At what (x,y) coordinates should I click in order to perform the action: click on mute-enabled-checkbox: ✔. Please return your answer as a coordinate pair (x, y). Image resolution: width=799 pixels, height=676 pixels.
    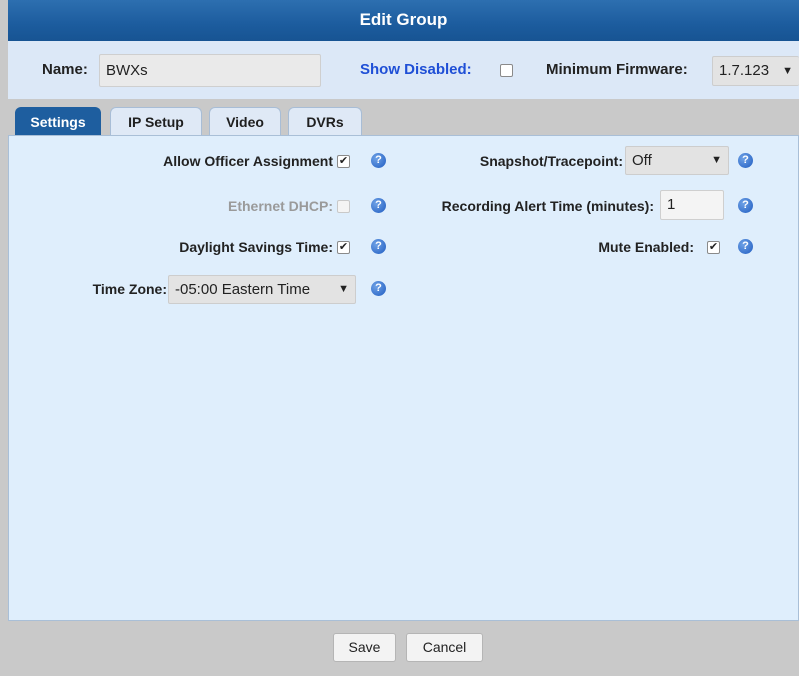
    Looking at the image, I should click on (713, 247).